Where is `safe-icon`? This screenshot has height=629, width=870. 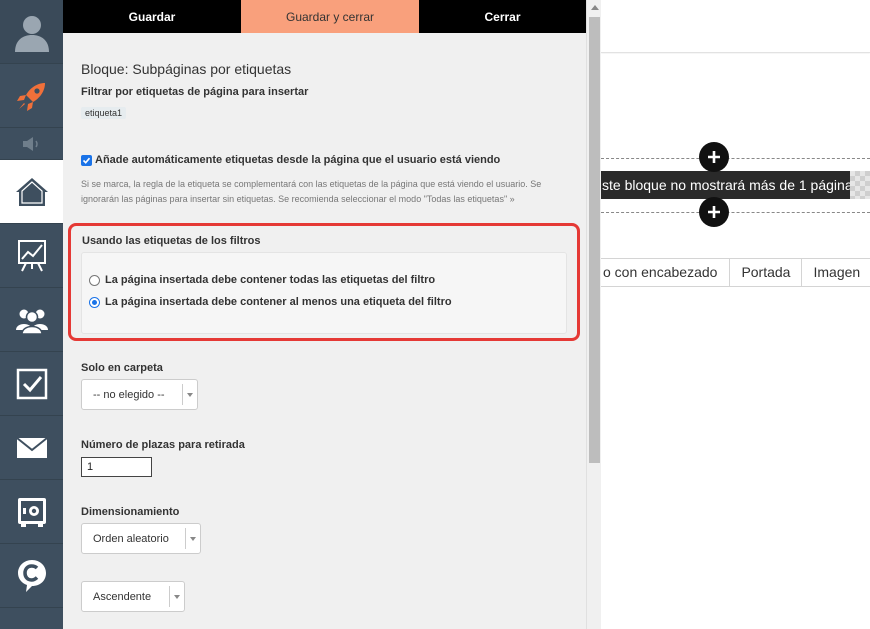 safe-icon is located at coordinates (31, 512).